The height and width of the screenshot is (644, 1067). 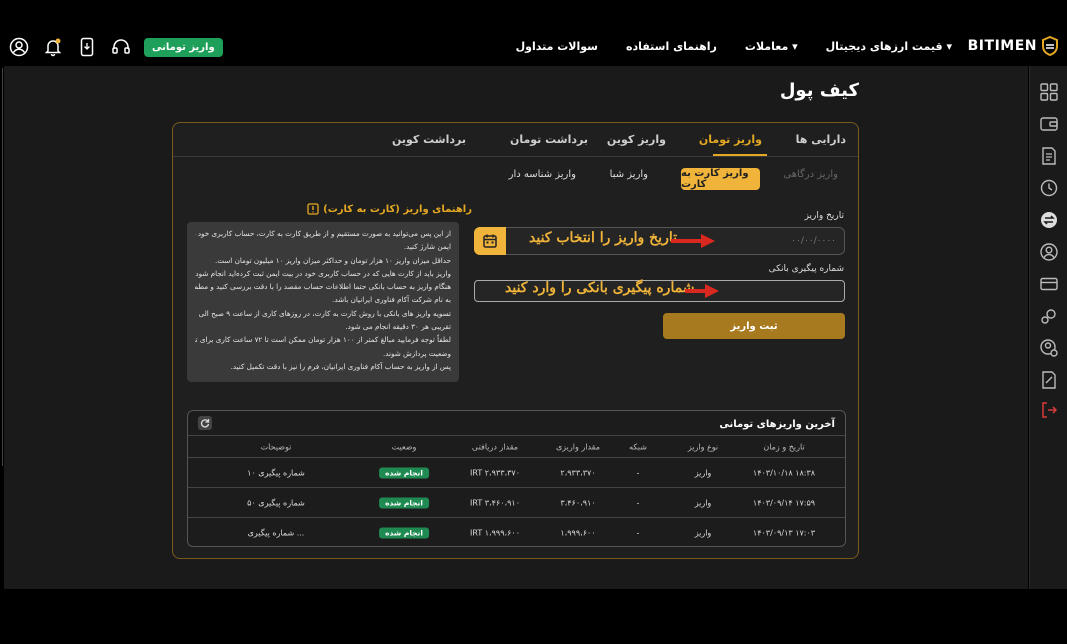 I want to click on logo: BITIMEN, so click(x=1013, y=46).